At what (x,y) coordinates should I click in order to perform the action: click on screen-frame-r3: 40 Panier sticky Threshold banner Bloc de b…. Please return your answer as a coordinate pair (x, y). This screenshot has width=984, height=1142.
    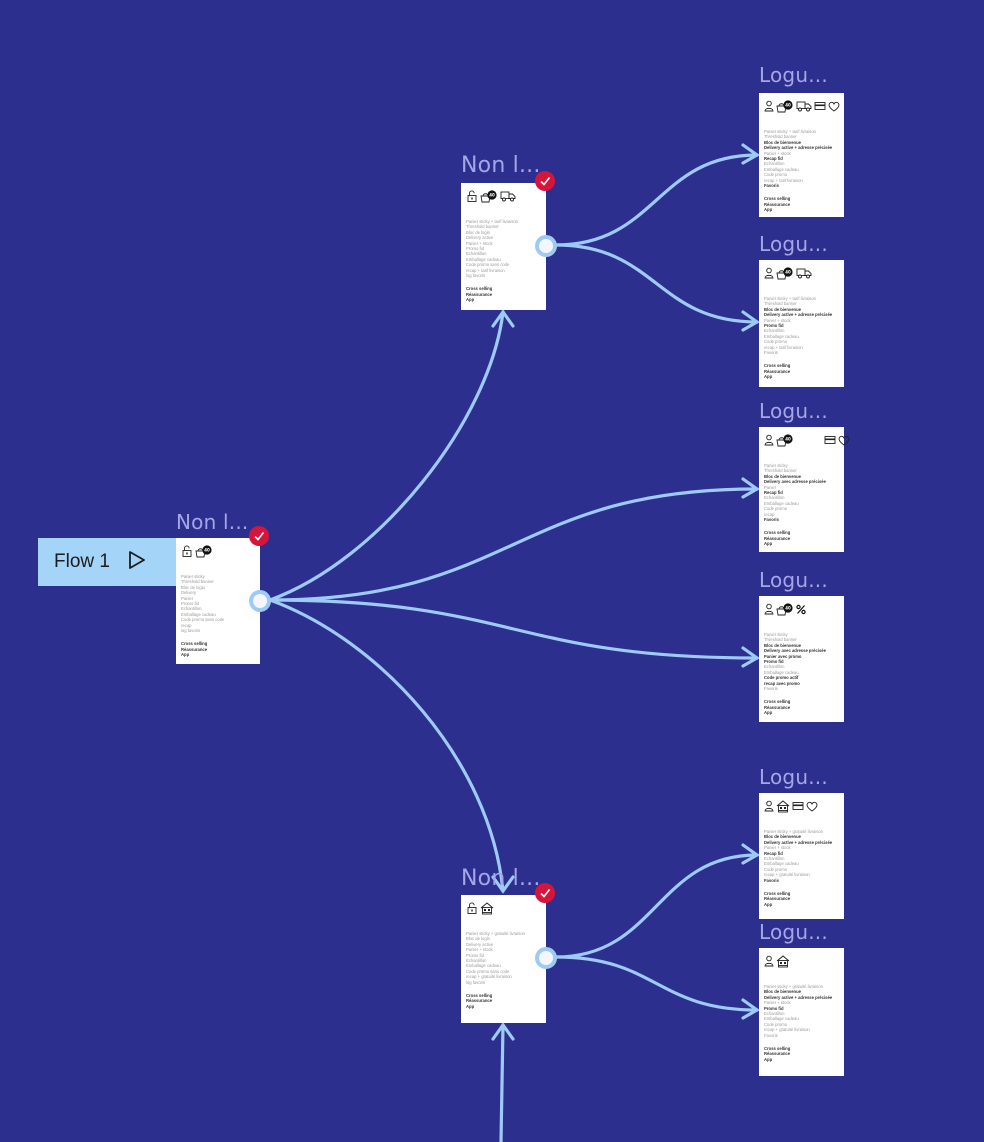
    Looking at the image, I should click on (804, 489).